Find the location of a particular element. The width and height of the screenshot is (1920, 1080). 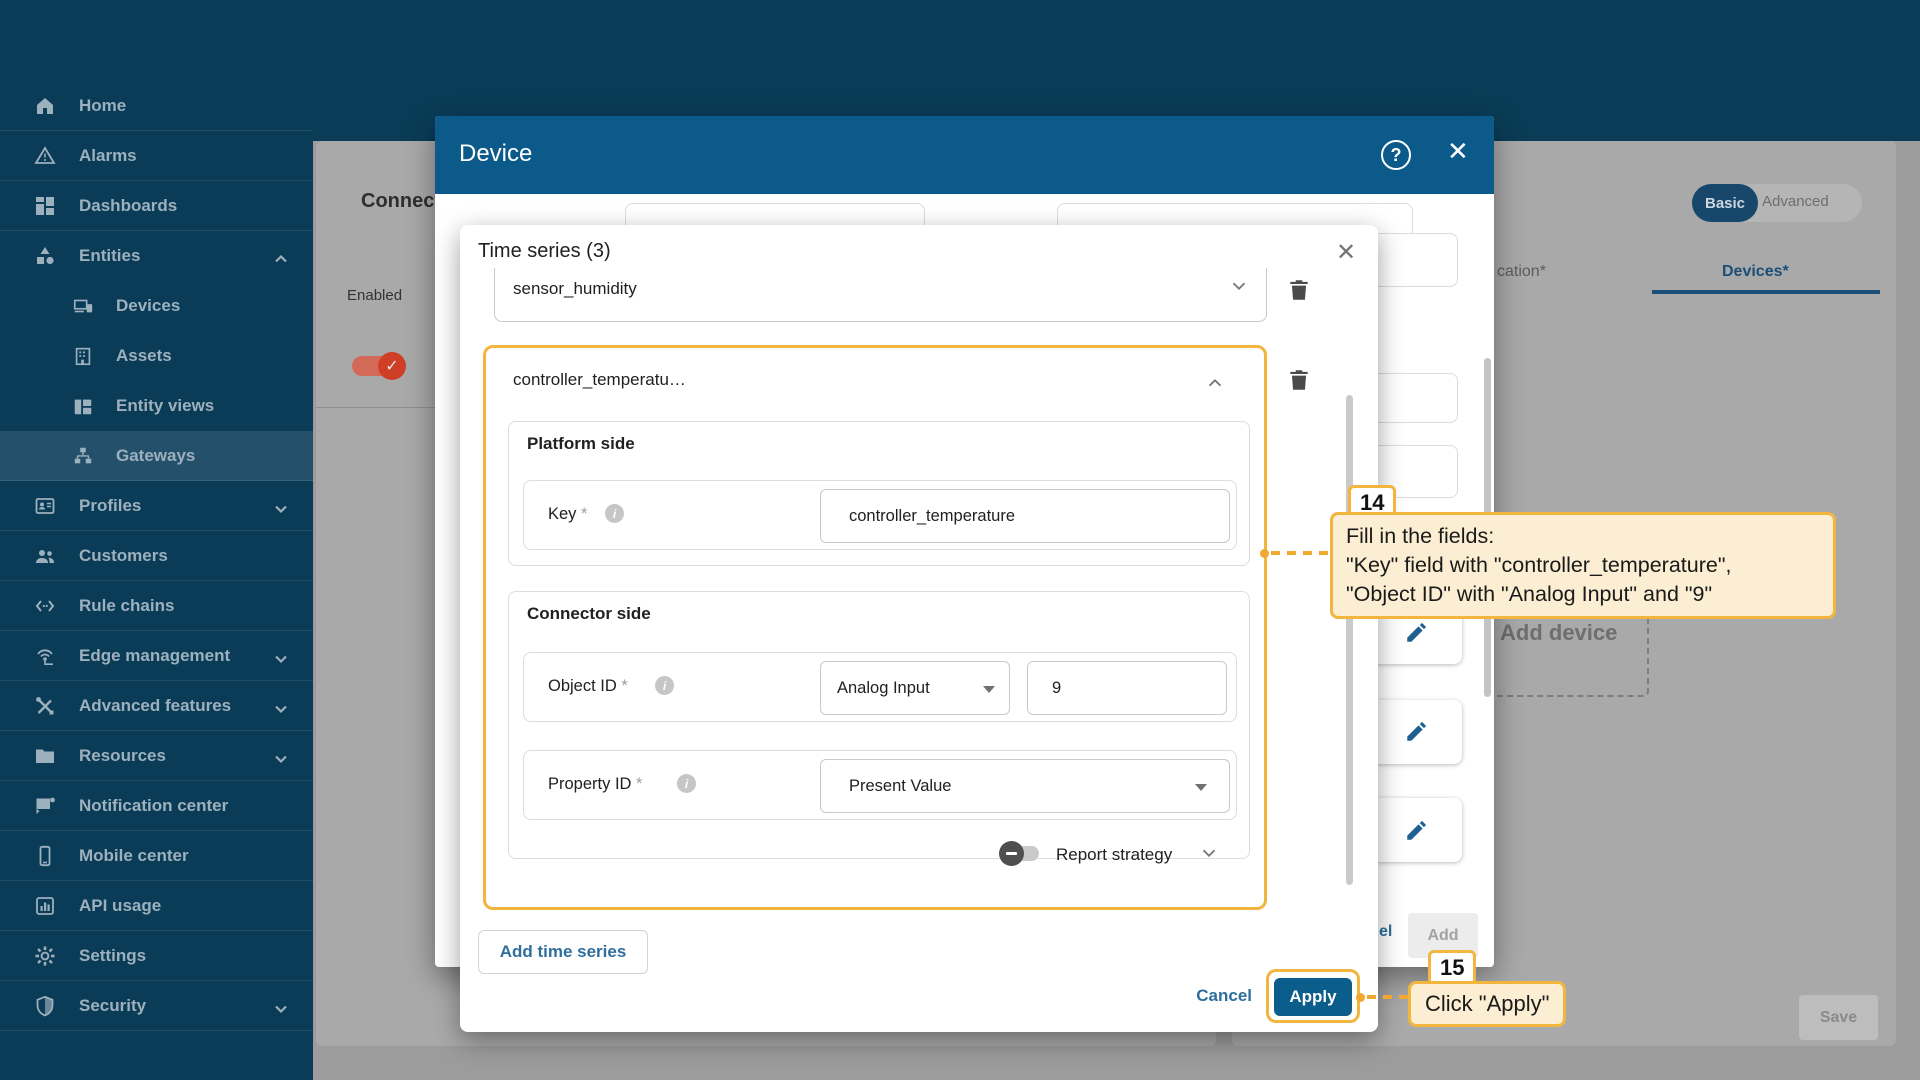

minus-icon is located at coordinates (1011, 853).